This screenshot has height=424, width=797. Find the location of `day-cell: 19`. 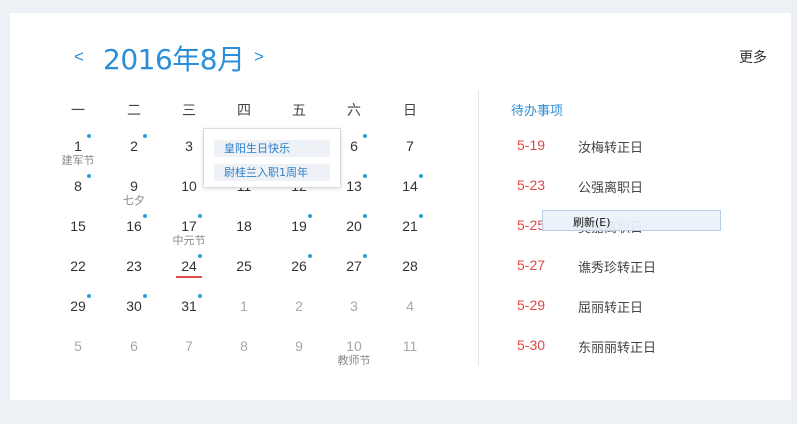

day-cell: 19 is located at coordinates (299, 233).